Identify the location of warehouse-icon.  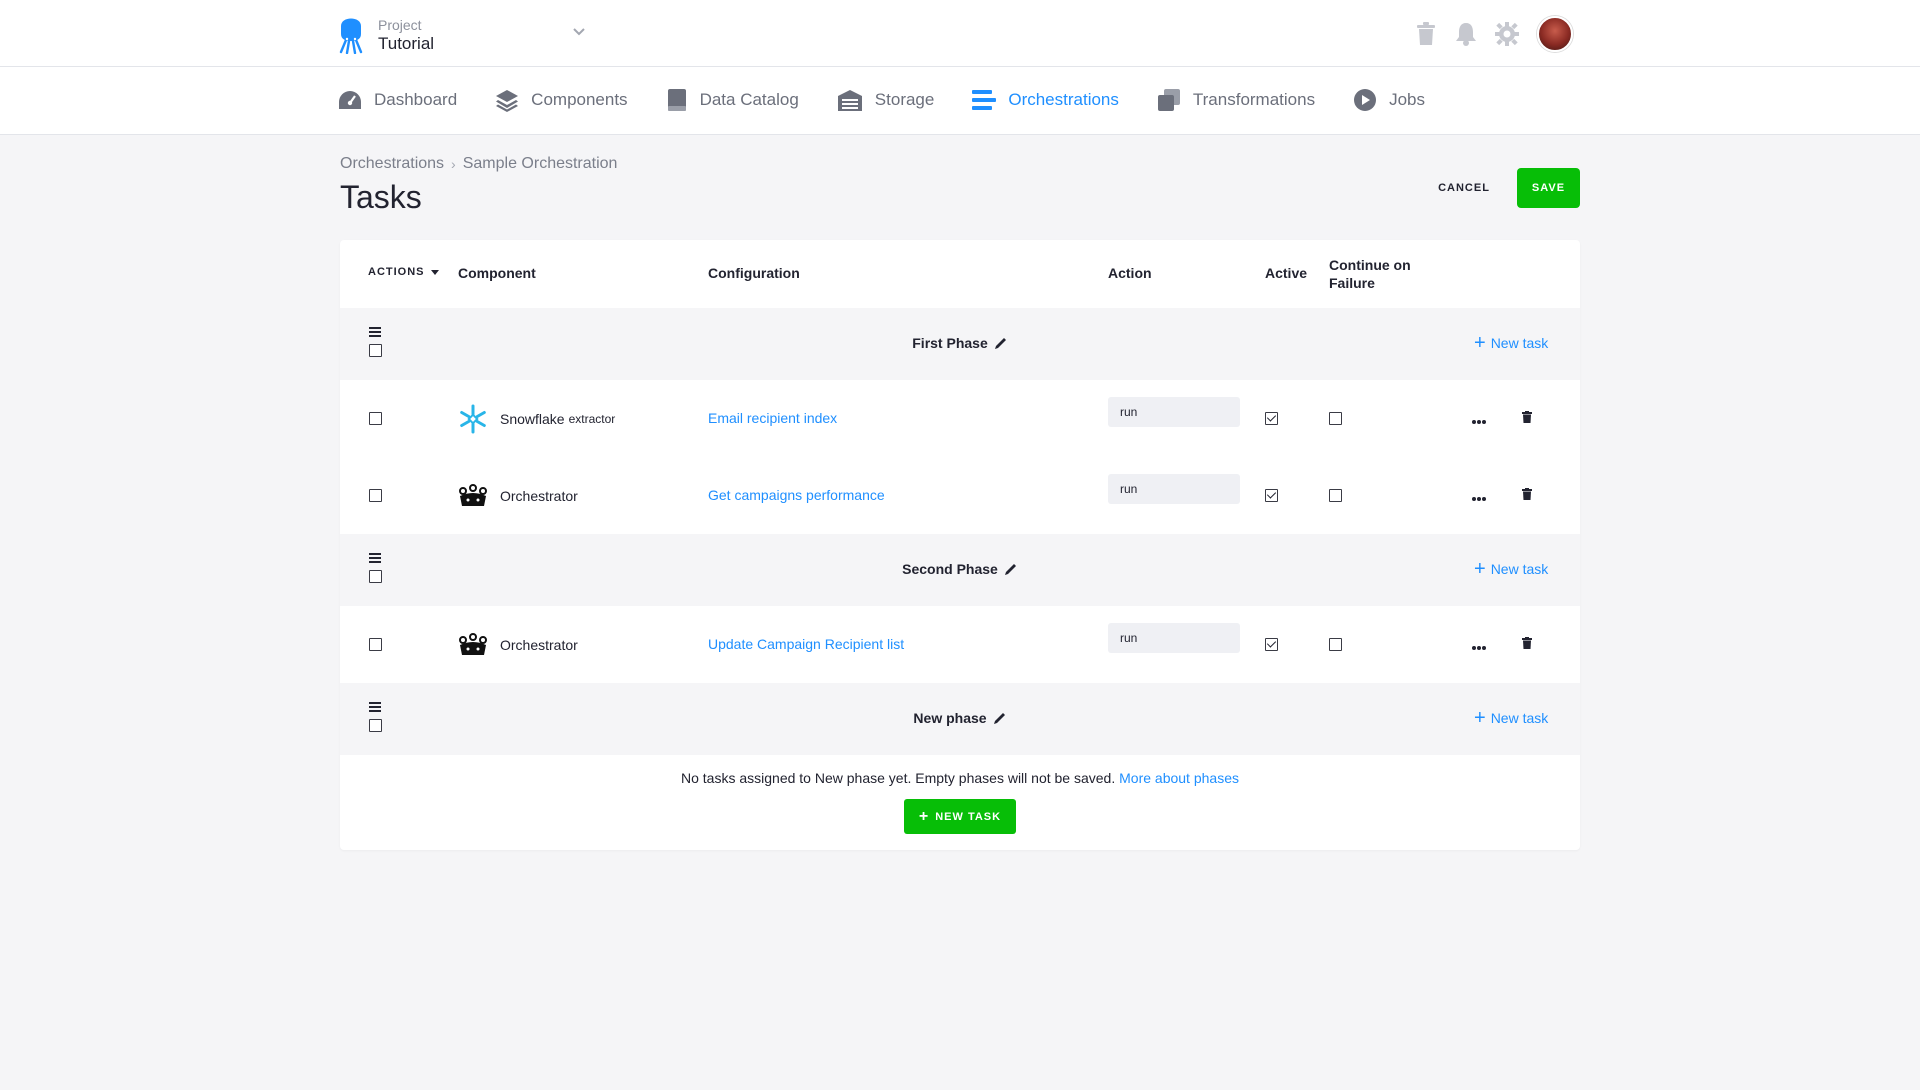
(849, 100).